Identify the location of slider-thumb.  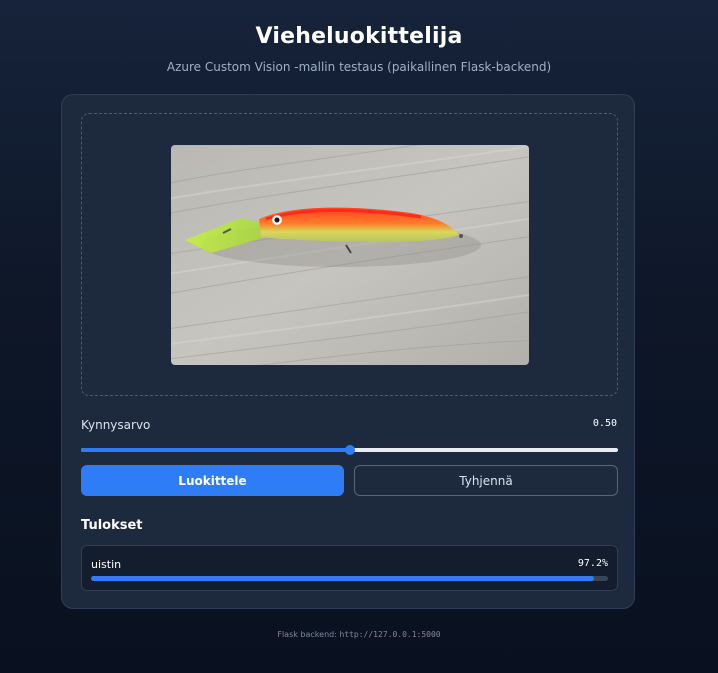
(349, 450).